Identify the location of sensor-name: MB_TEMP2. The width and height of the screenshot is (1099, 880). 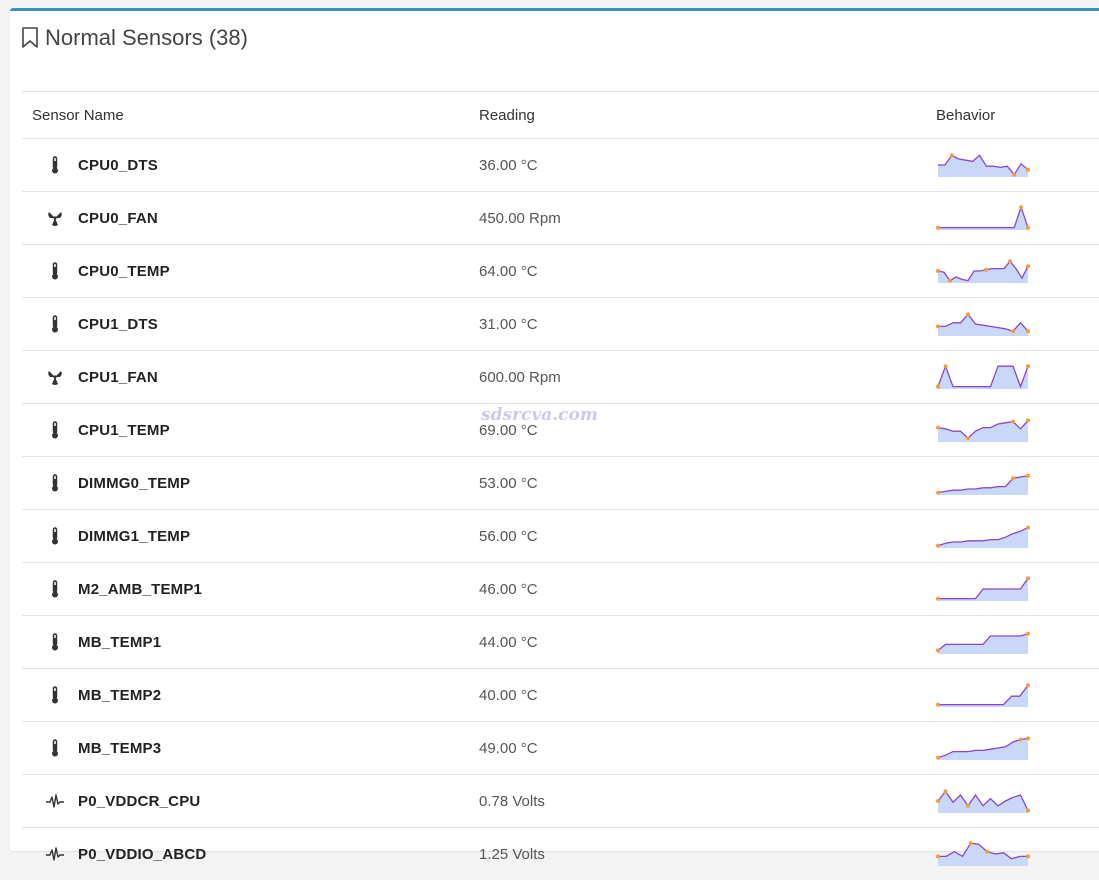
(120, 695).